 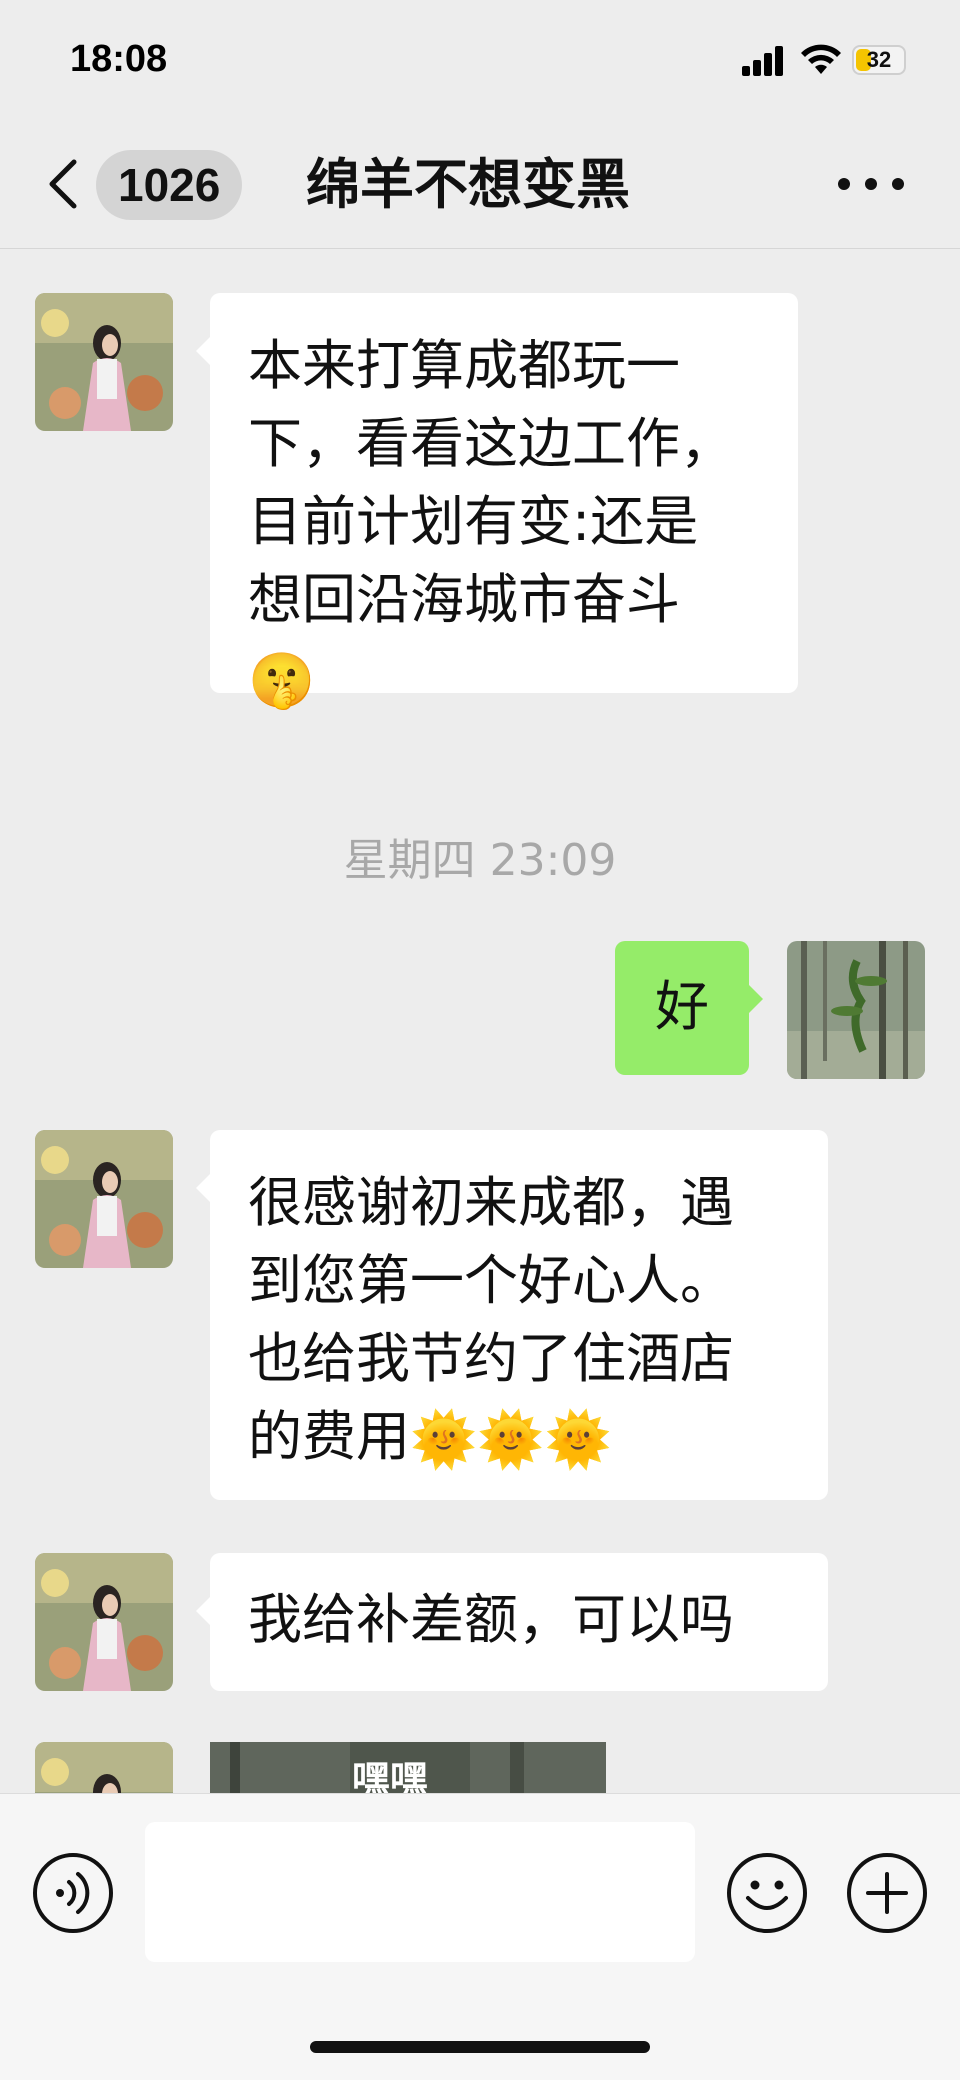 I want to click on shushing-emoji: 🤫, so click(x=282, y=681).